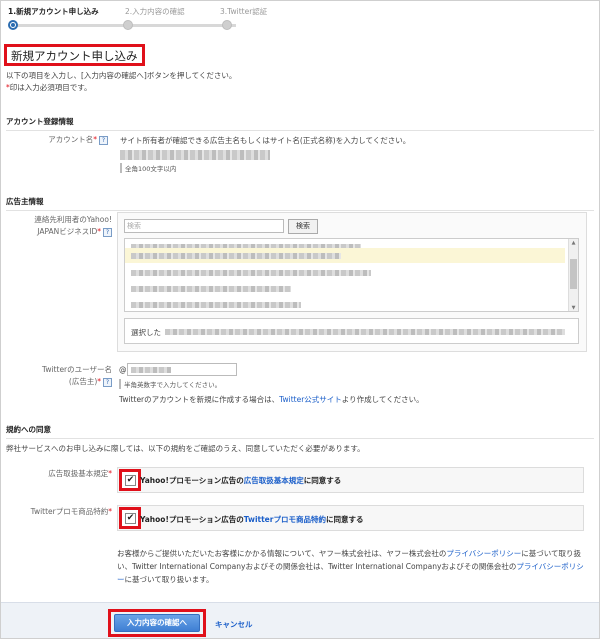 This screenshot has width=600, height=639. What do you see at coordinates (67, 231) in the screenshot?
I see `contact-id-label-line2: JAPANビジネスID` at bounding box center [67, 231].